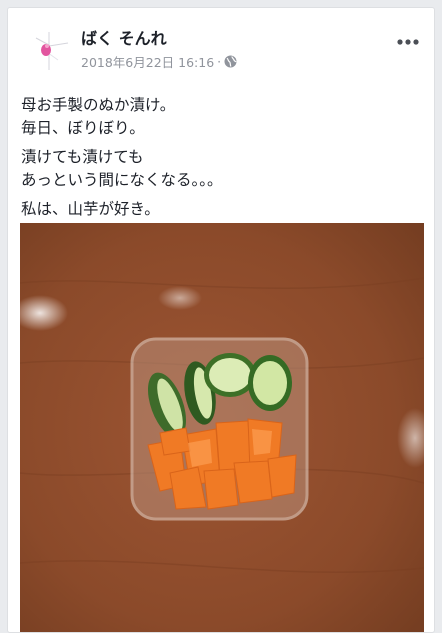 This screenshot has height=633, width=442. What do you see at coordinates (90, 209) in the screenshot?
I see `post-text-line: 私は、山芋が好き。` at bounding box center [90, 209].